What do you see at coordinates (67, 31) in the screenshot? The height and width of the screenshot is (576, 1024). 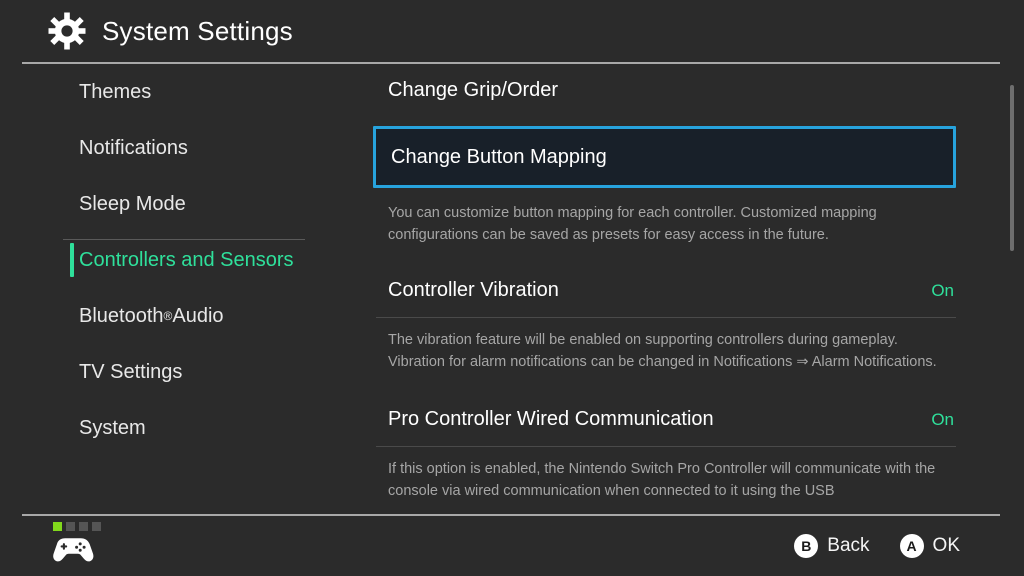 I see `gear-icon` at bounding box center [67, 31].